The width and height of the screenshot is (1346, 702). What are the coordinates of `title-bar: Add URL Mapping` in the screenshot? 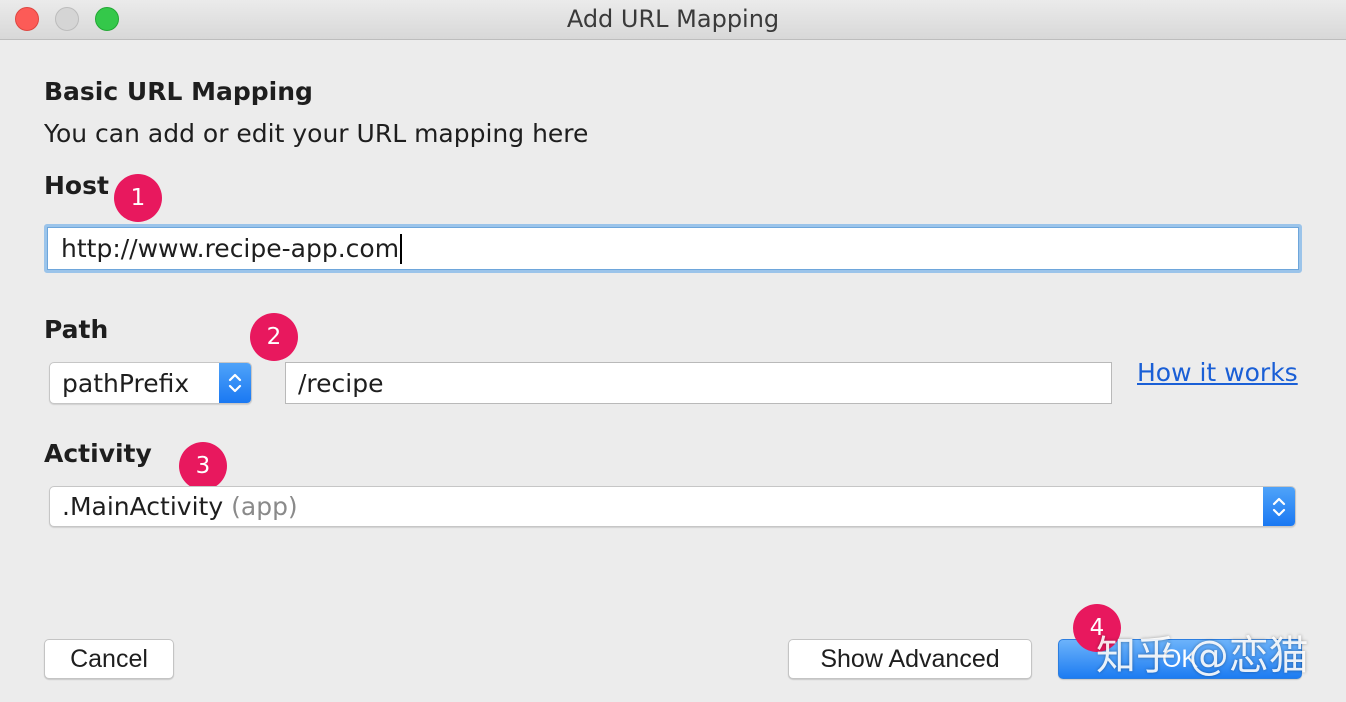 It's located at (673, 20).